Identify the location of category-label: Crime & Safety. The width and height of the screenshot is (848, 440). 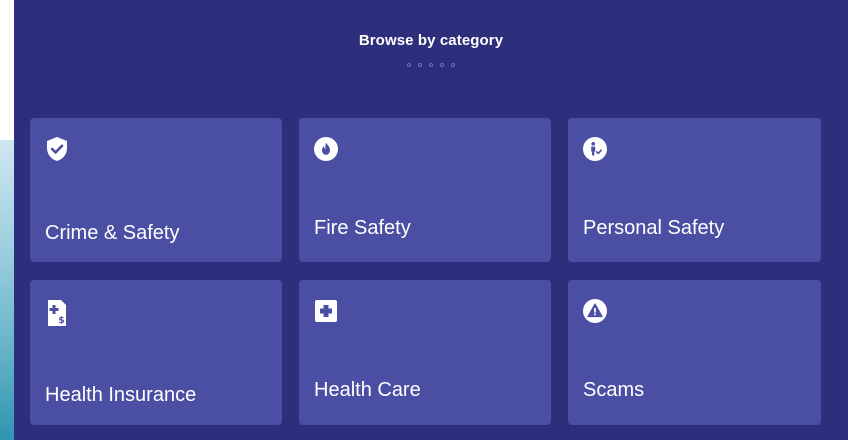
(112, 233).